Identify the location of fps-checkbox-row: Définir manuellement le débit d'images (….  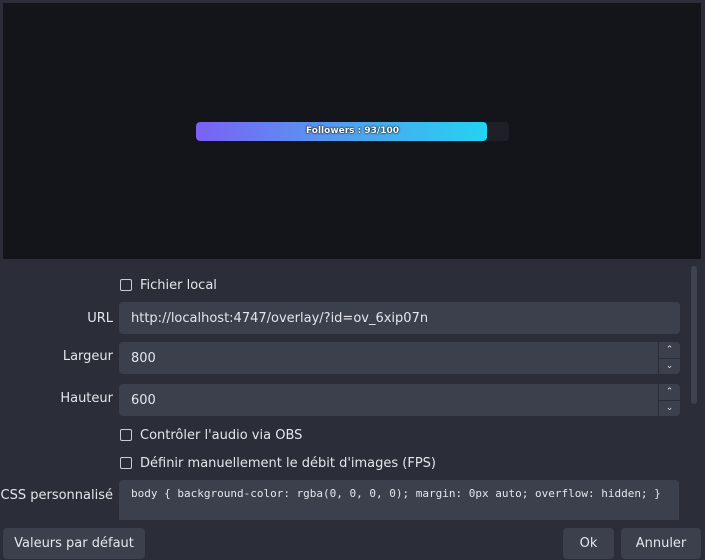
(278, 463).